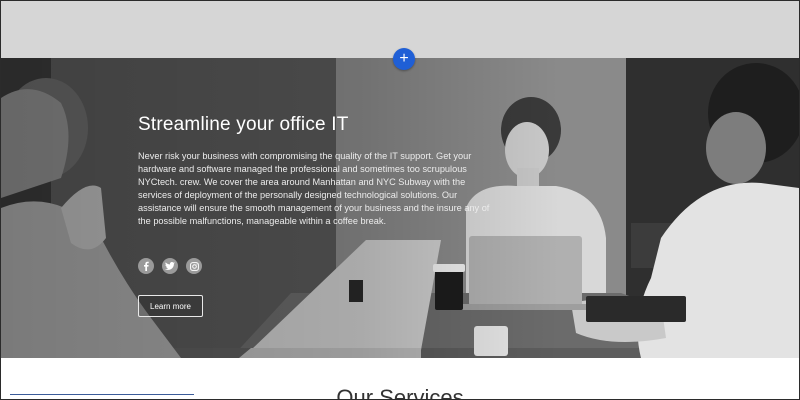 The height and width of the screenshot is (400, 800). I want to click on social-links, so click(170, 266).